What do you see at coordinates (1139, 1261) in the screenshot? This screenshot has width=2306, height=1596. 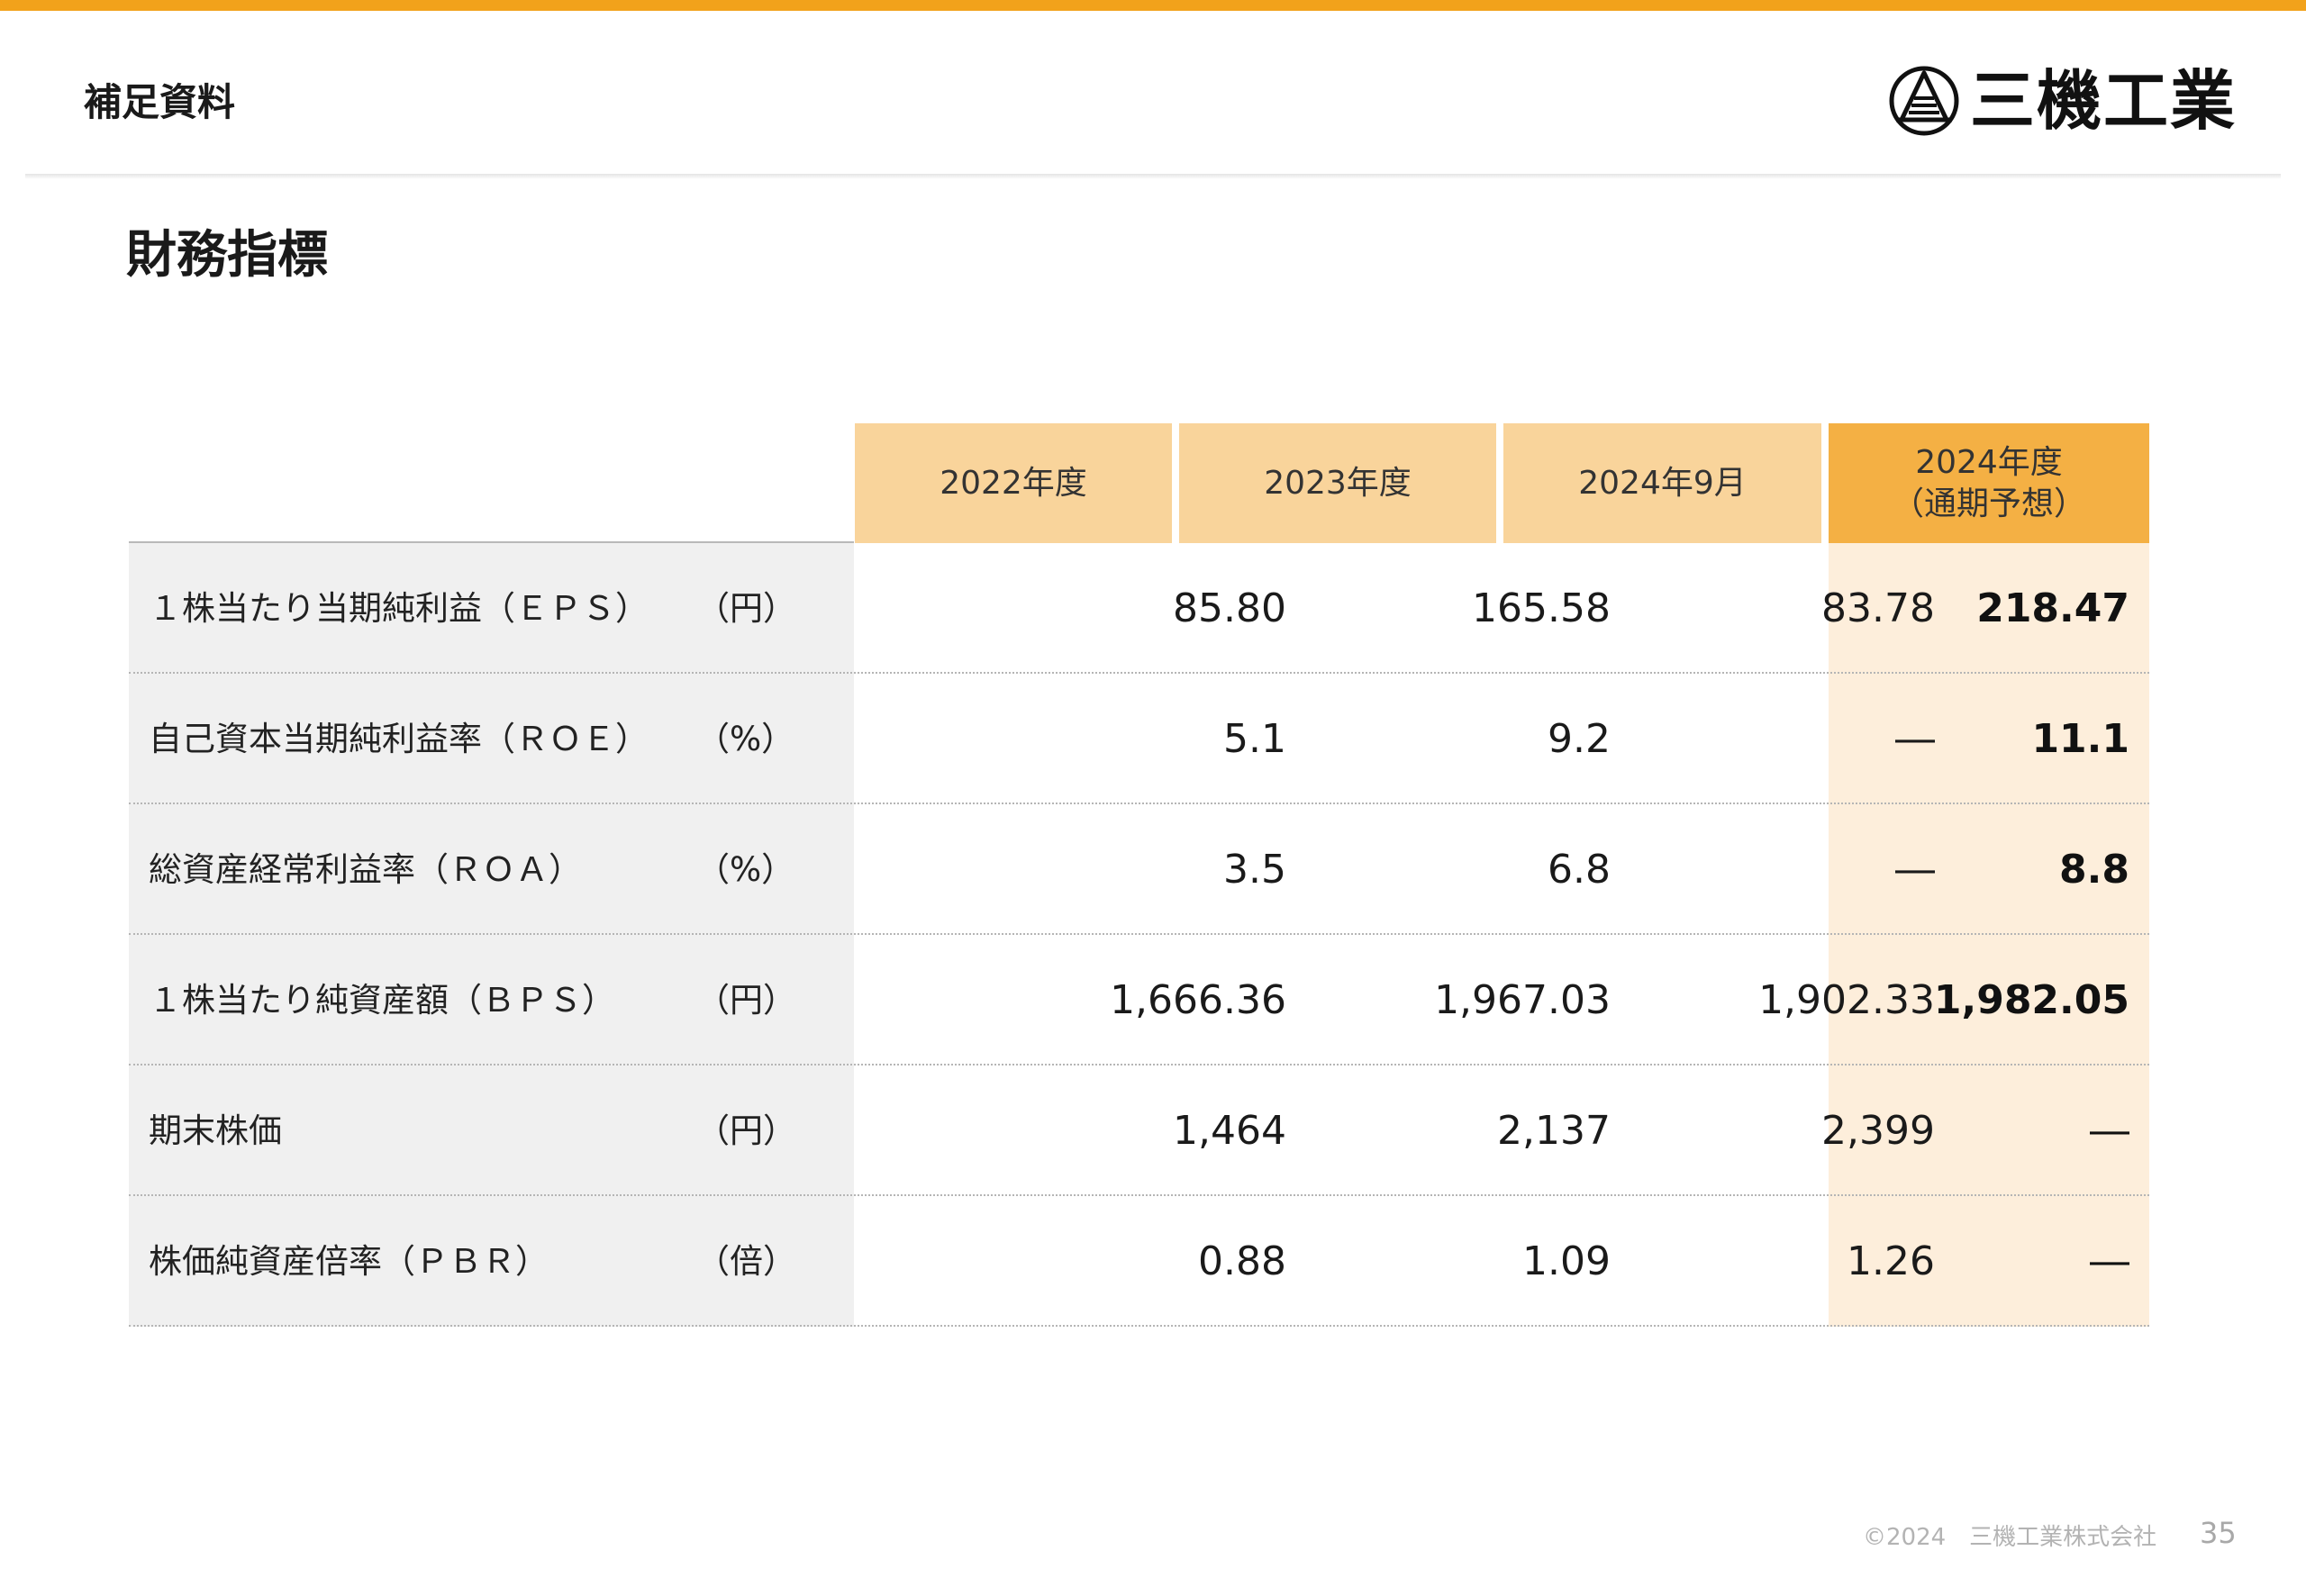 I see `table-row-pbr: 株価純資産倍率（ＰＢＲ） （倍） 0.88 1.09 1.26 ―` at bounding box center [1139, 1261].